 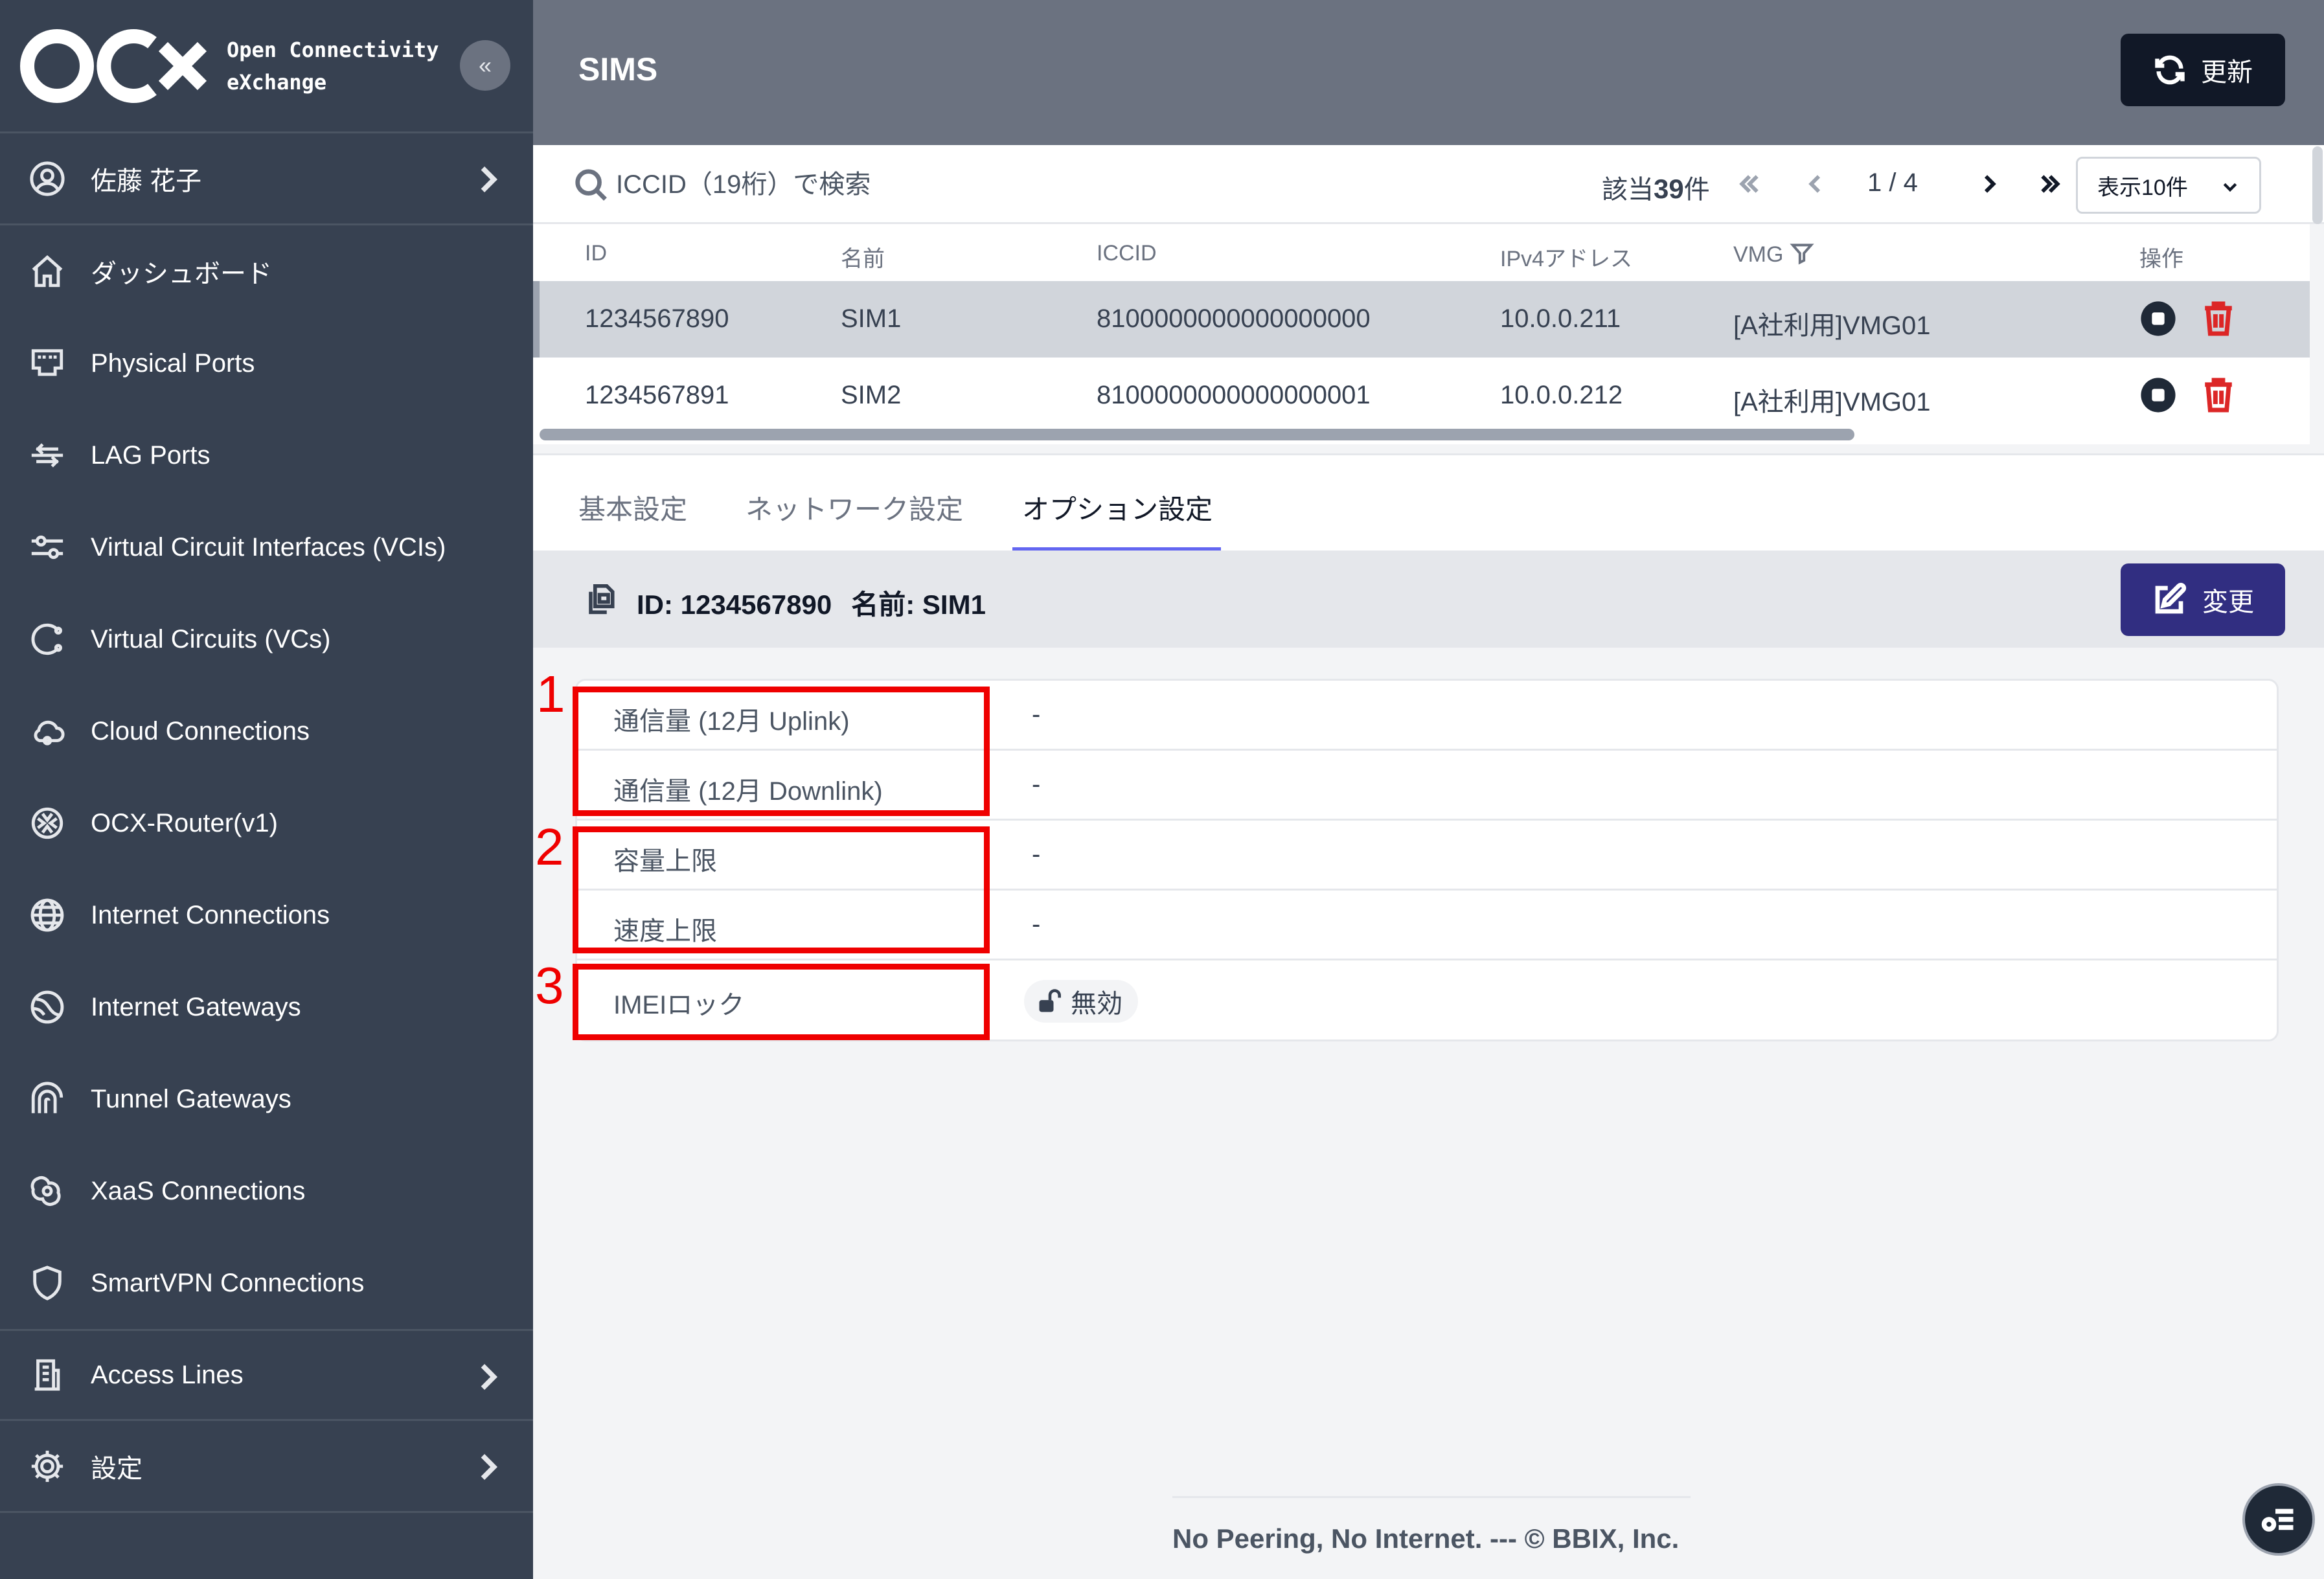 I want to click on sidebar-item-internet-gateways: Internet Gateways, so click(x=266, y=1007).